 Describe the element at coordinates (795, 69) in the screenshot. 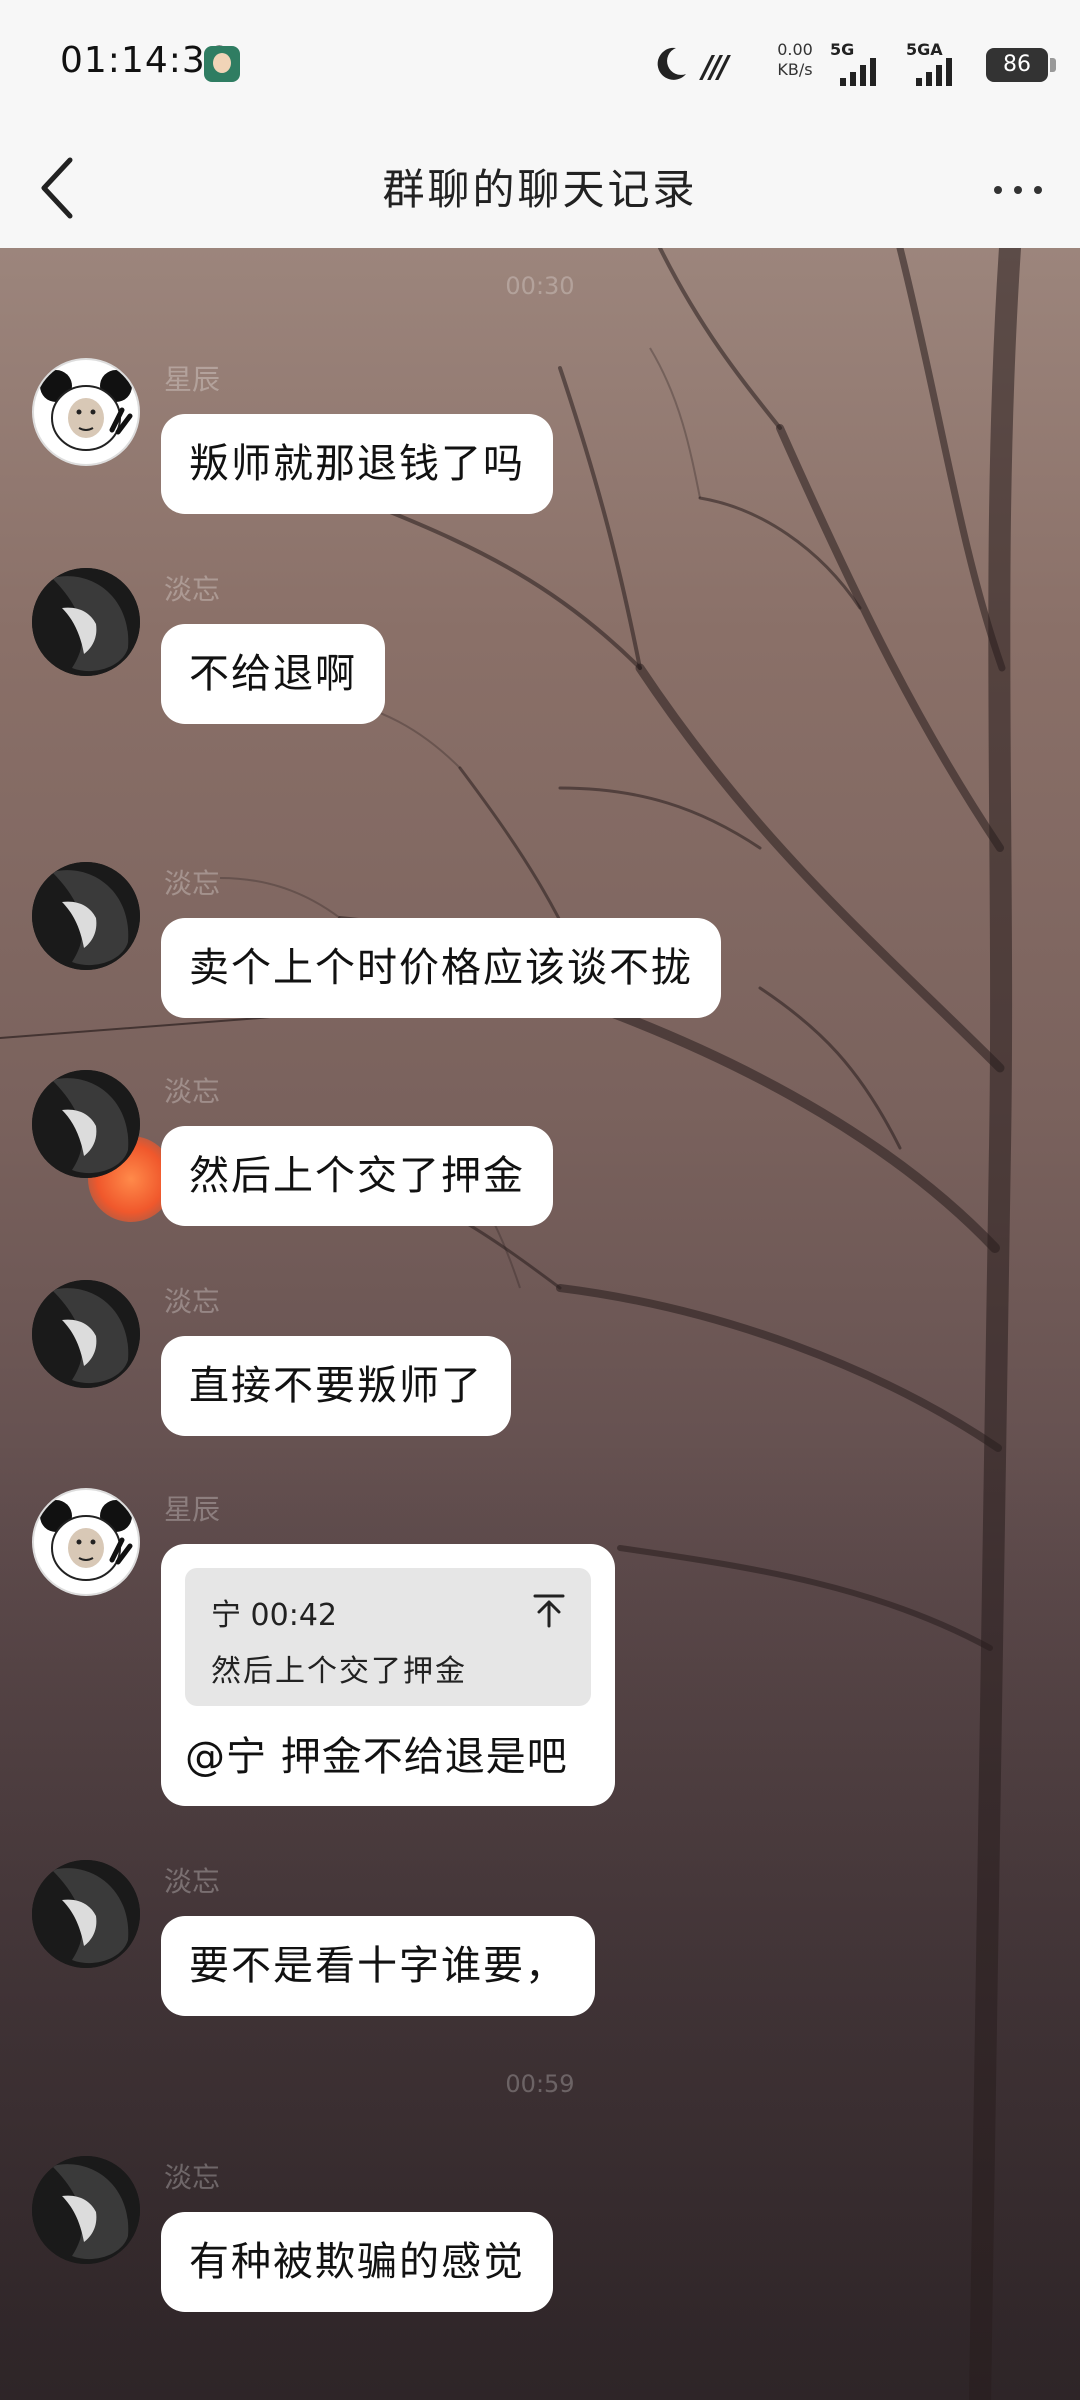

I see `network-speed-unit: KB/s` at that location.